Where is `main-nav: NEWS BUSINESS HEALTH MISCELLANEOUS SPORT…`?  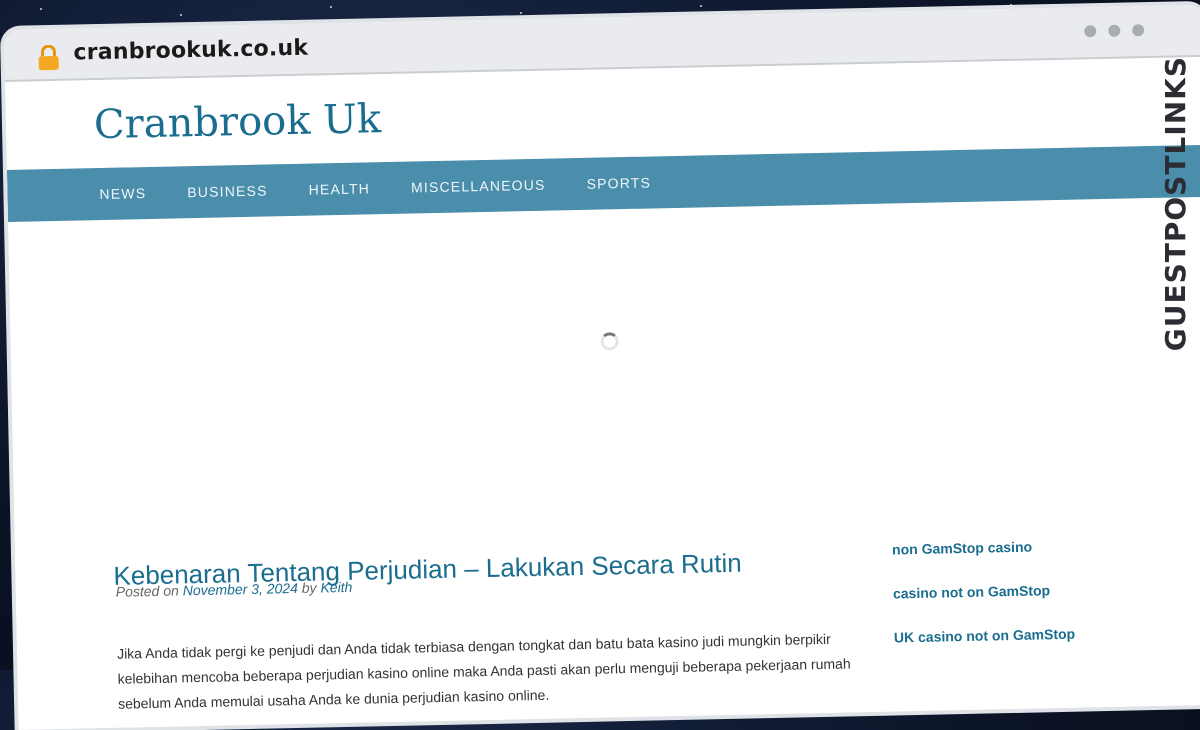
main-nav: NEWS BUSINESS HEALTH MISCELLANEOUS SPORT… is located at coordinates (603, 183).